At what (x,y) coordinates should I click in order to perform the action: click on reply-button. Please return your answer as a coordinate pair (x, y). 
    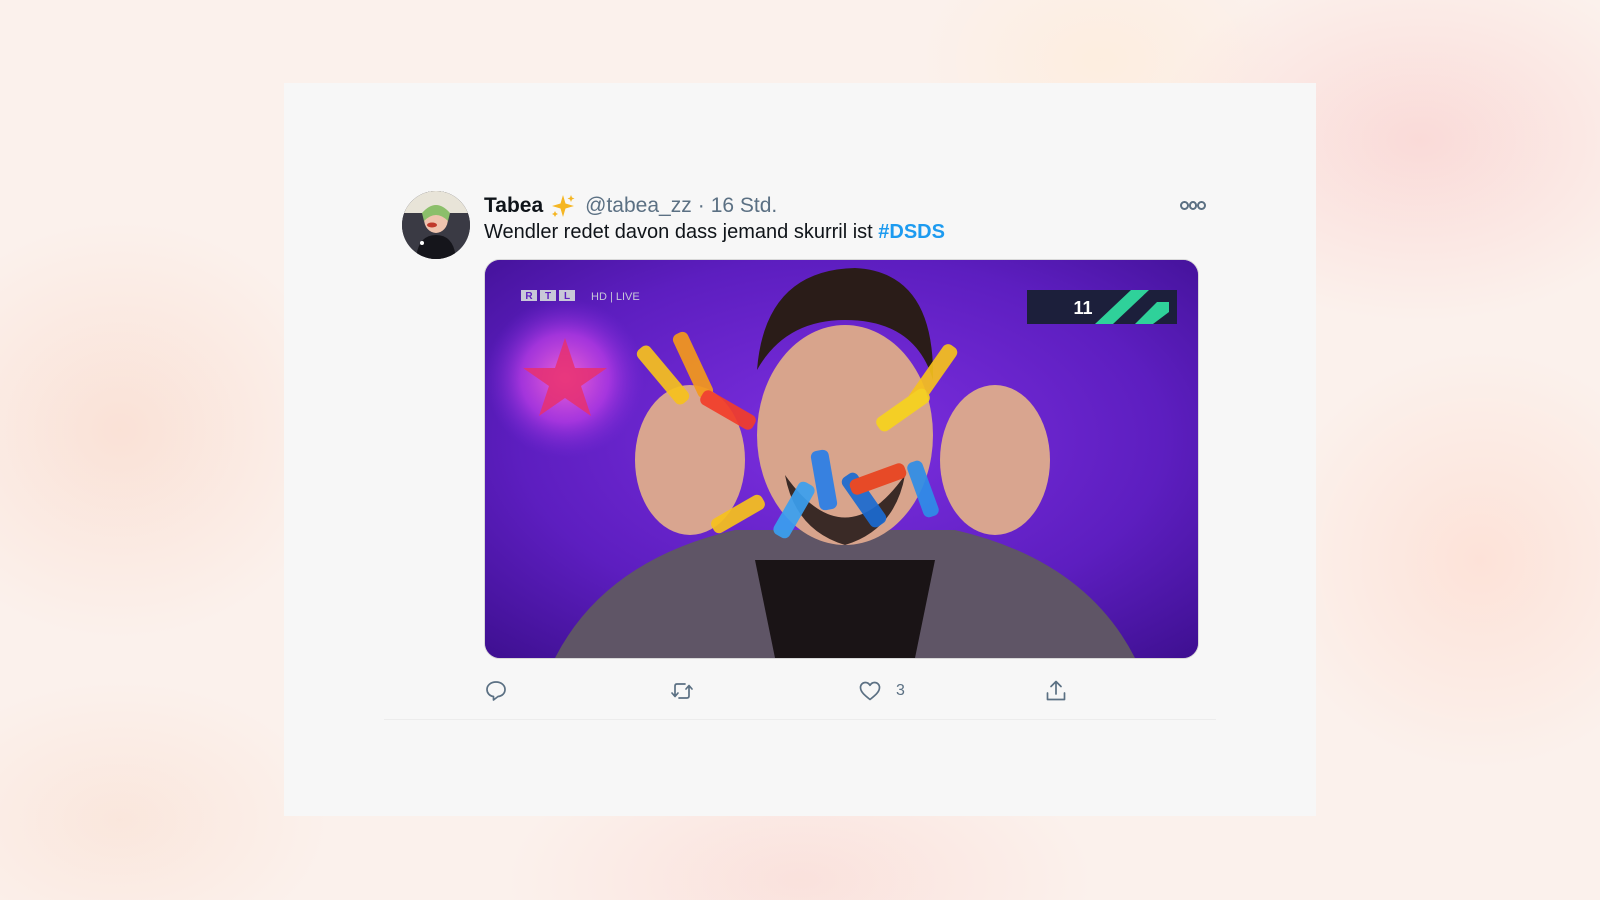
    Looking at the image, I should click on (496, 691).